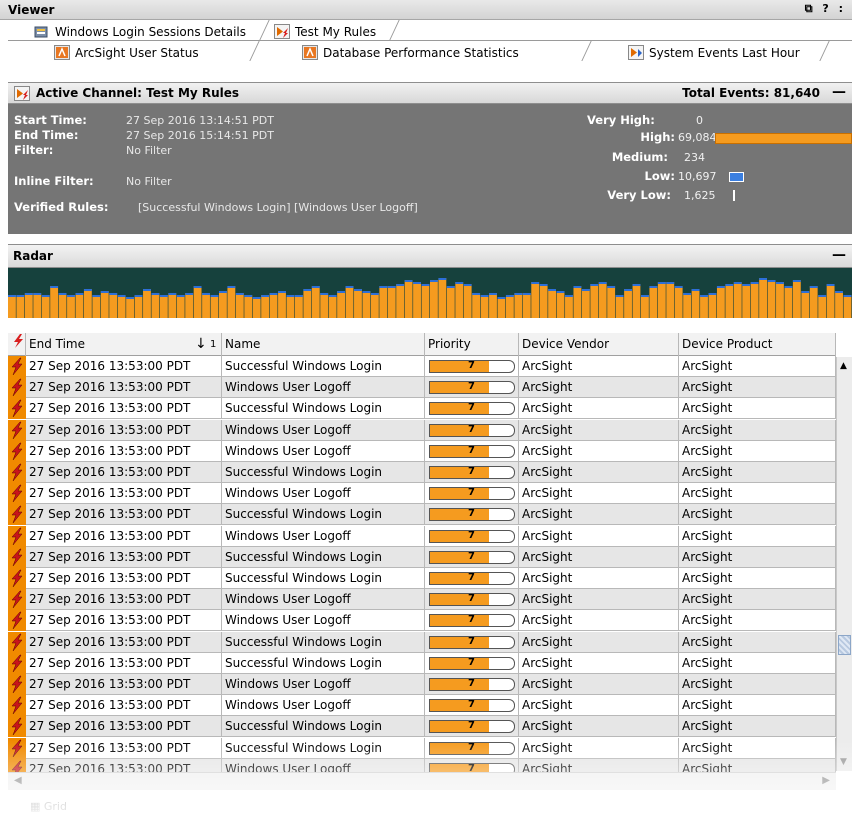 Image resolution: width=852 pixels, height=820 pixels. I want to click on radar-collapse-button: —, so click(839, 255).